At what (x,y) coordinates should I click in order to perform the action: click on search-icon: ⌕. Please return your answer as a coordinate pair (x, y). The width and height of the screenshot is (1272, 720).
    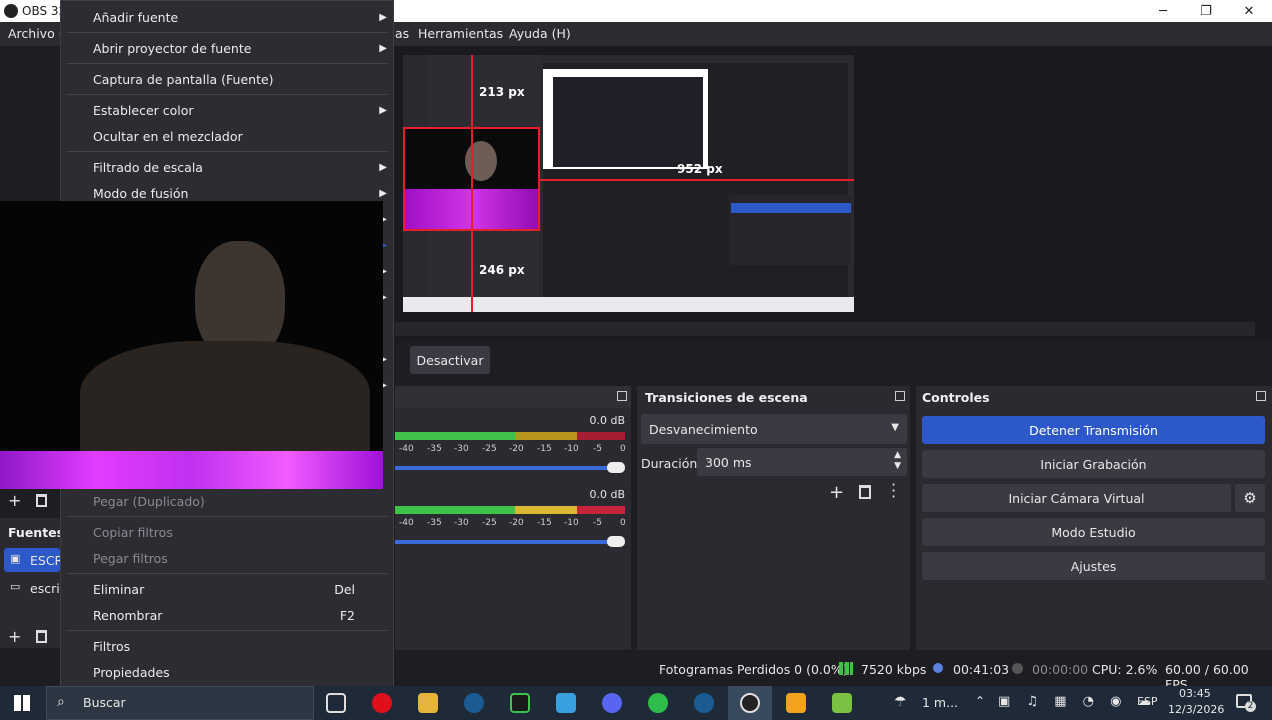
    Looking at the image, I should click on (61, 702).